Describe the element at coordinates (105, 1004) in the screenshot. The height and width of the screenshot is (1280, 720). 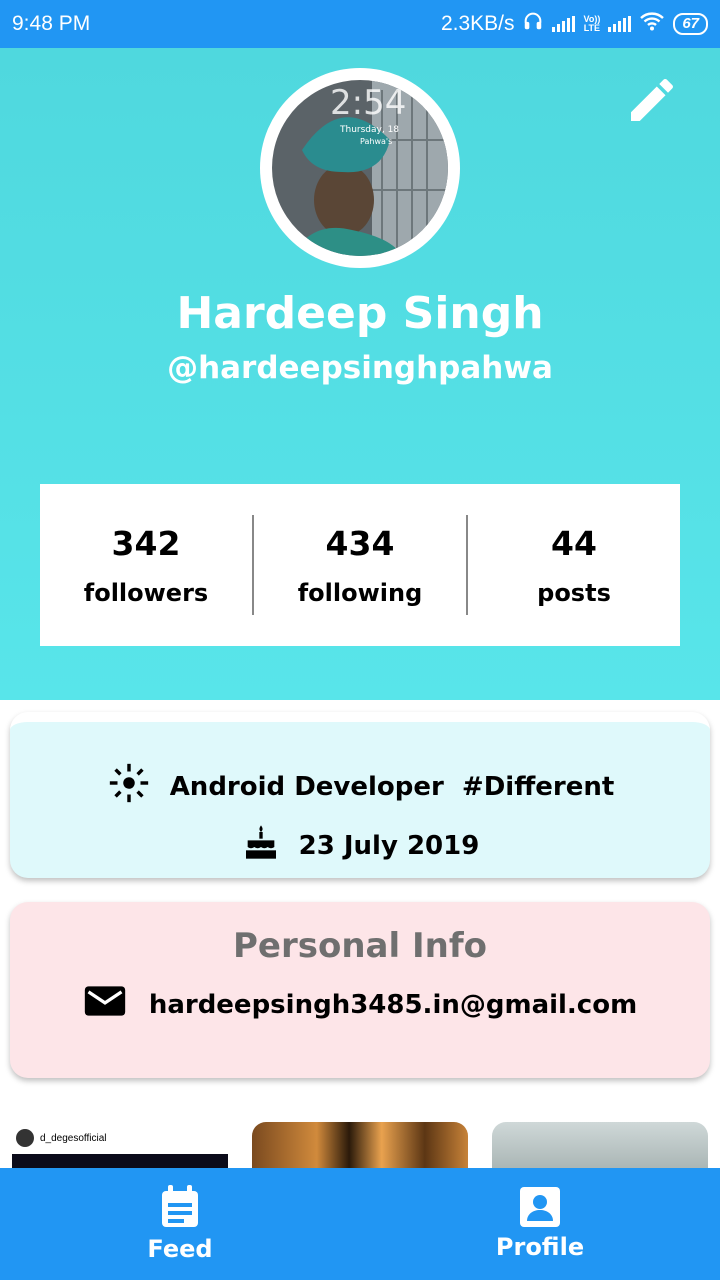
I see `mail-icon` at that location.